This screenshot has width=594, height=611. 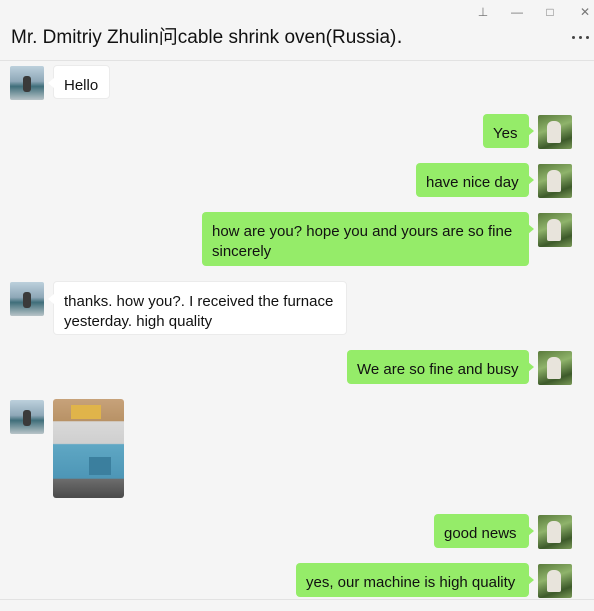 I want to click on message-text: Hello, so click(x=81, y=85).